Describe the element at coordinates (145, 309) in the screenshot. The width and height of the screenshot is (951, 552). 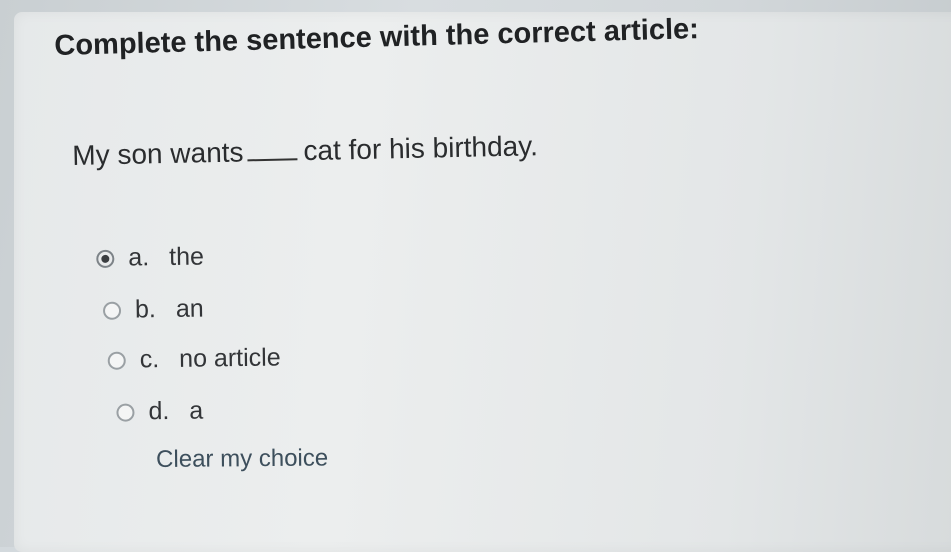
I see `option-letter: b.` at that location.